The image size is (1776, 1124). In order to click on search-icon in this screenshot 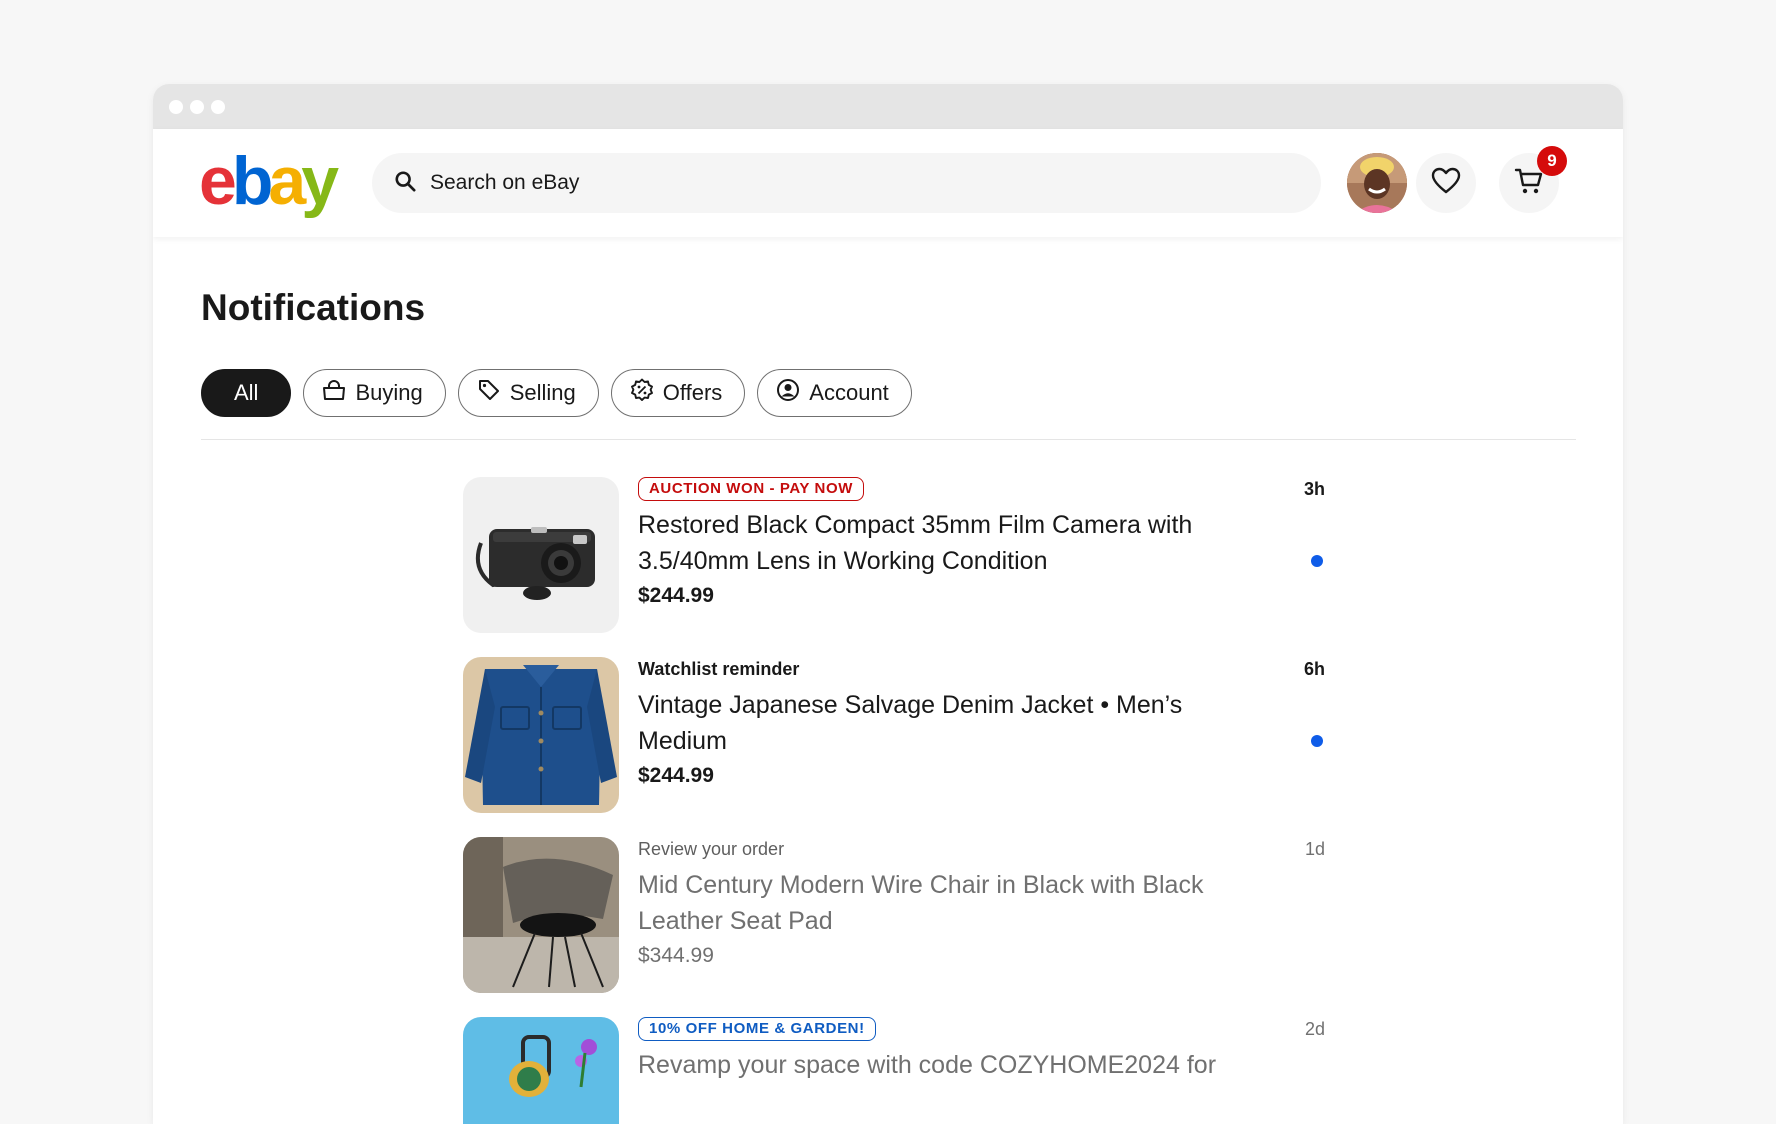, I will do `click(405, 183)`.